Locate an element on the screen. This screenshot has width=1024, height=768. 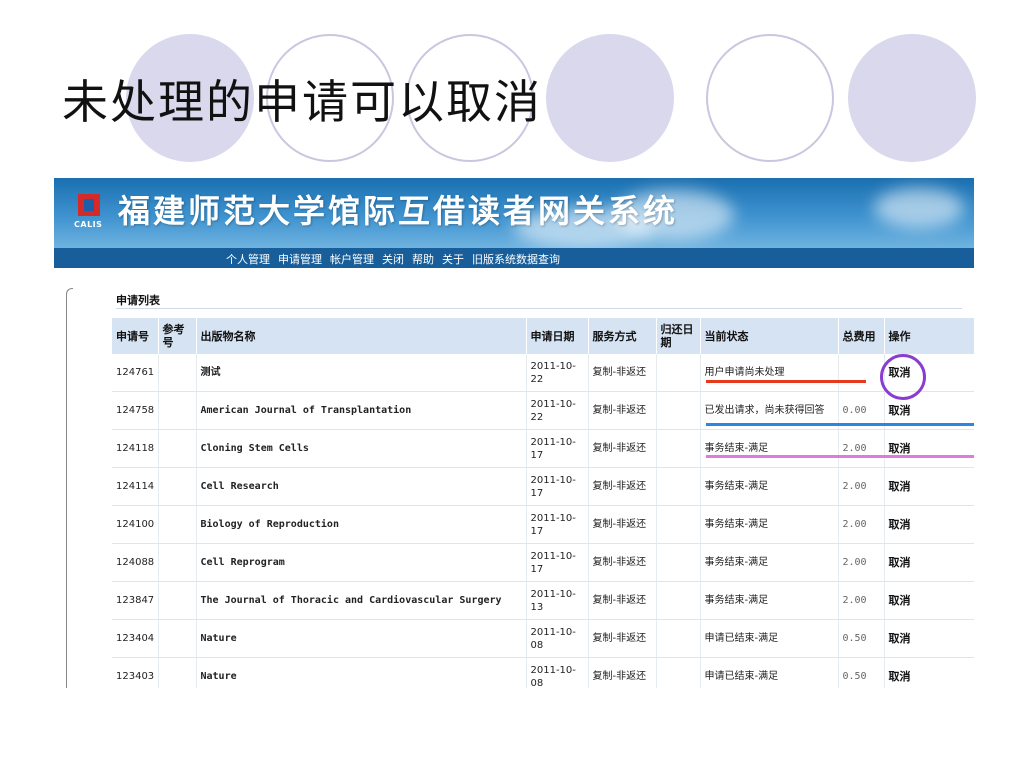
content-frame is located at coordinates (69, 488).